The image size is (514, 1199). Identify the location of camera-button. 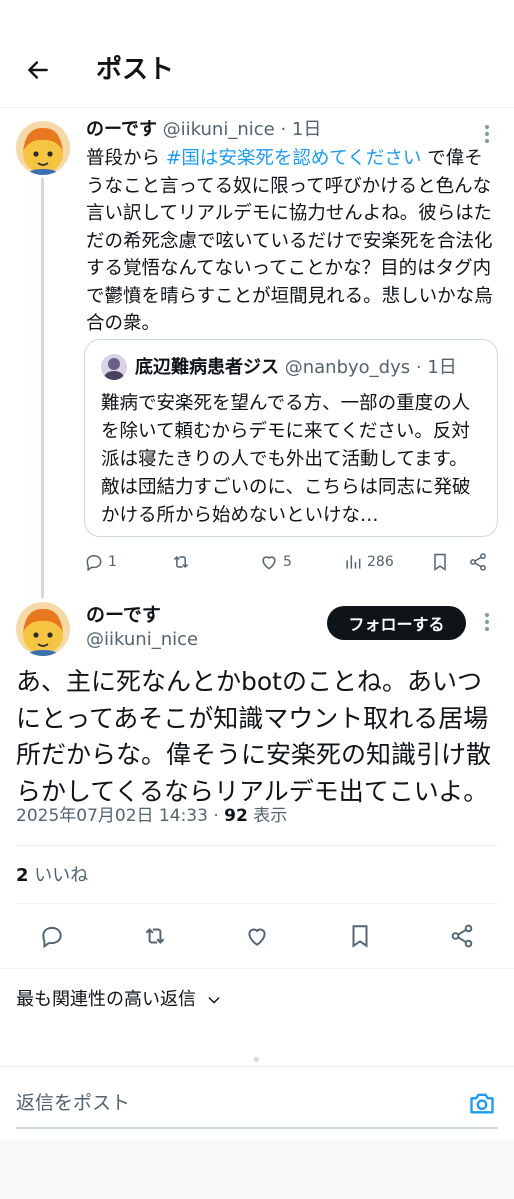
(482, 1103).